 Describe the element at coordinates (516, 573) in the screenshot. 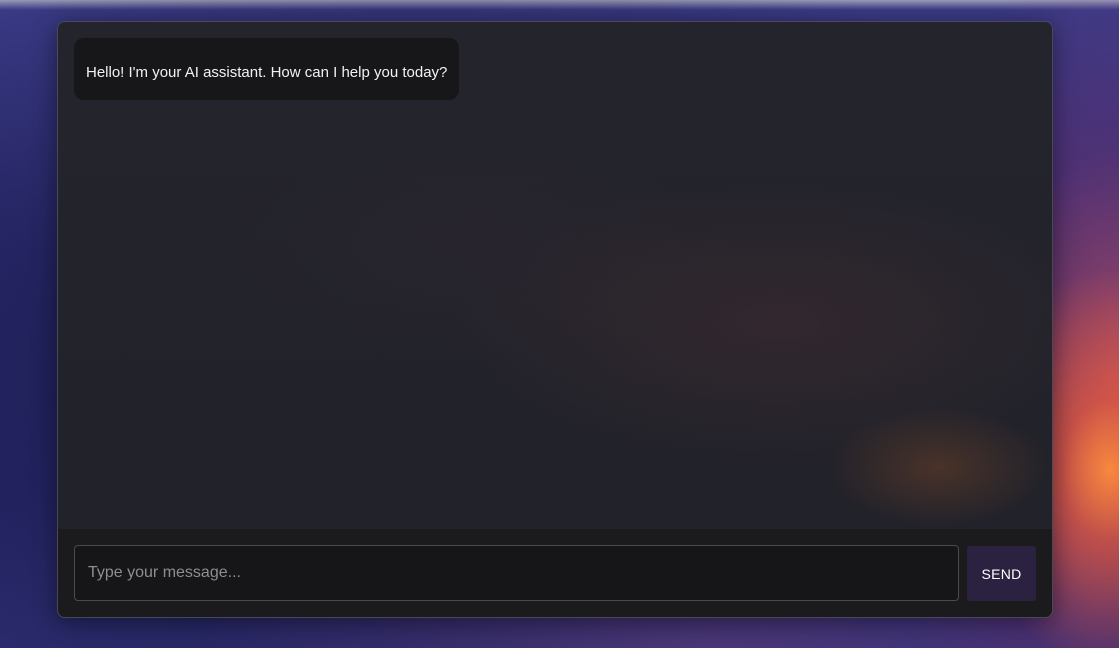

I see `message-input` at that location.